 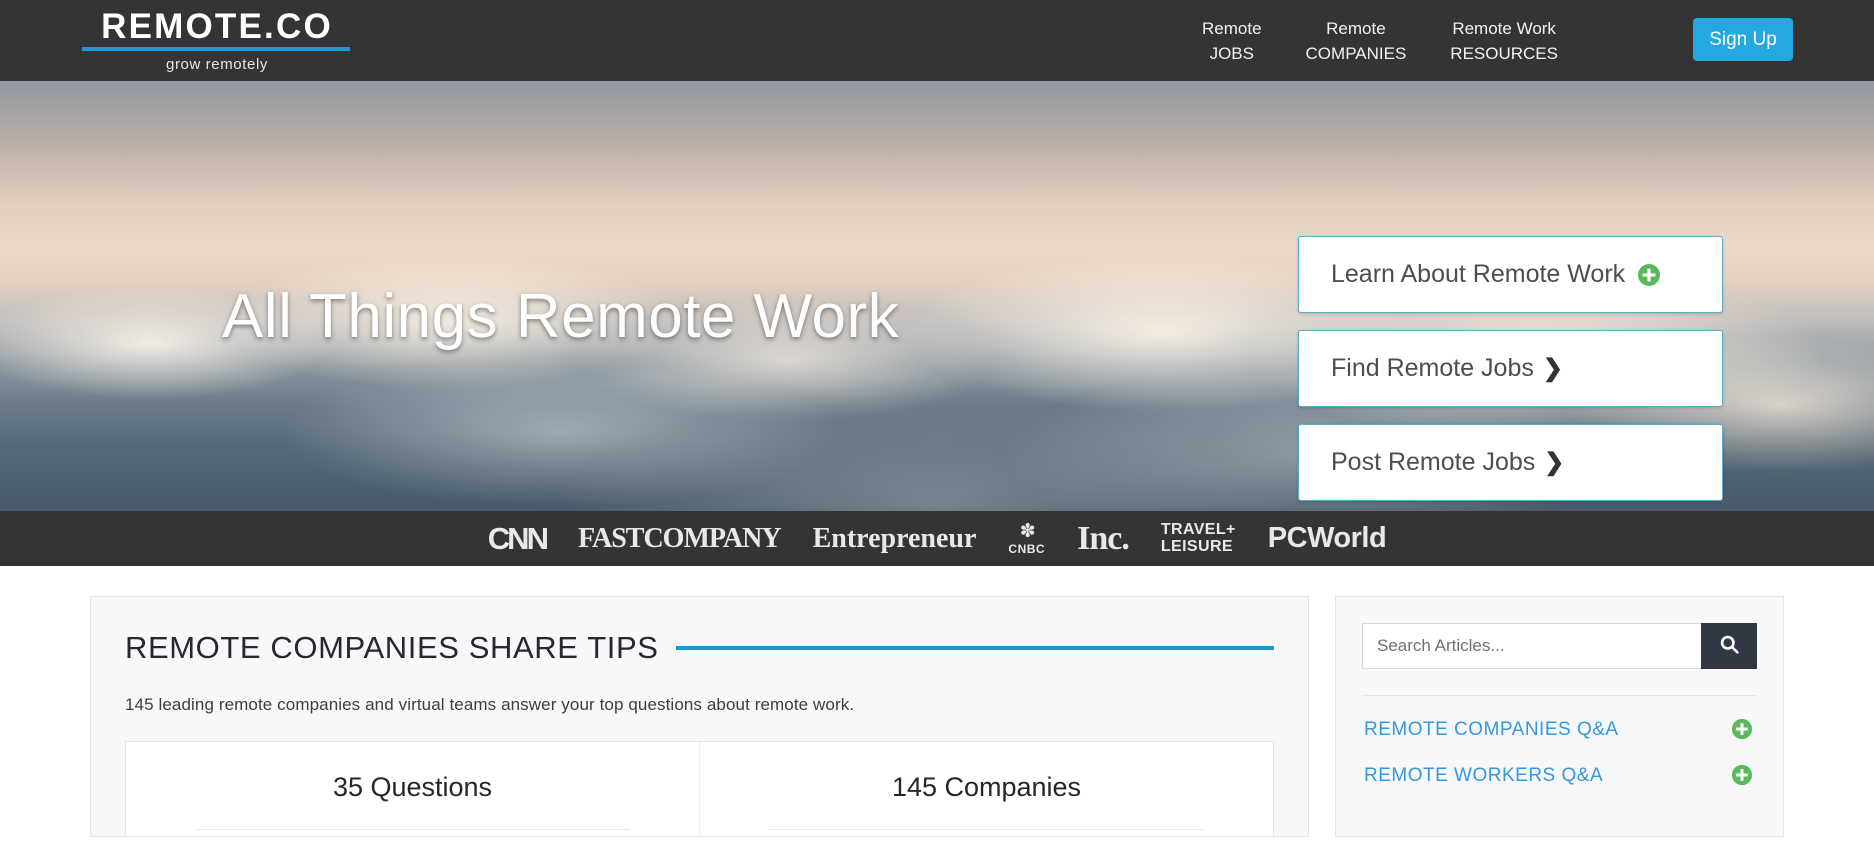 I want to click on section-header: REMOTE COMPANIES SHARE TIPS, so click(x=699, y=648).